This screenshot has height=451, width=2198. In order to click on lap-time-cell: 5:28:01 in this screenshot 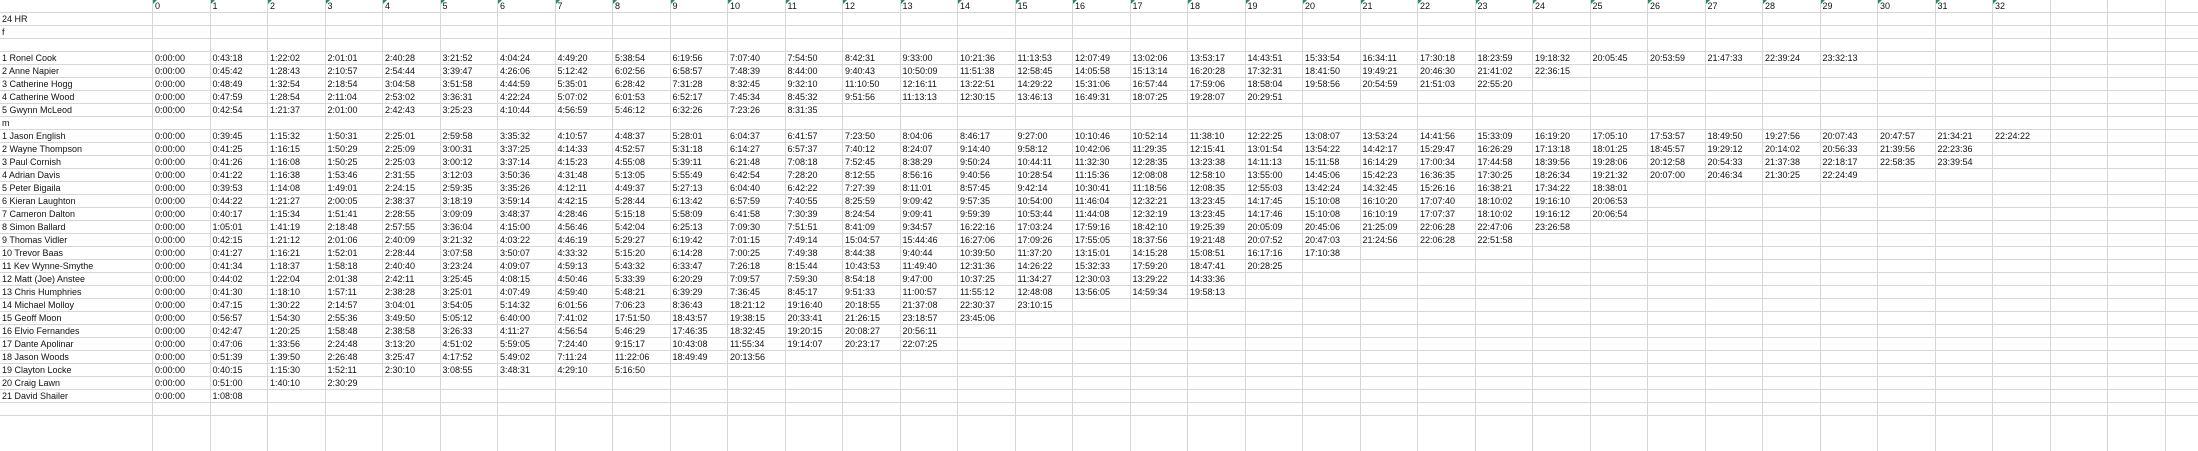, I will do `click(687, 136)`.